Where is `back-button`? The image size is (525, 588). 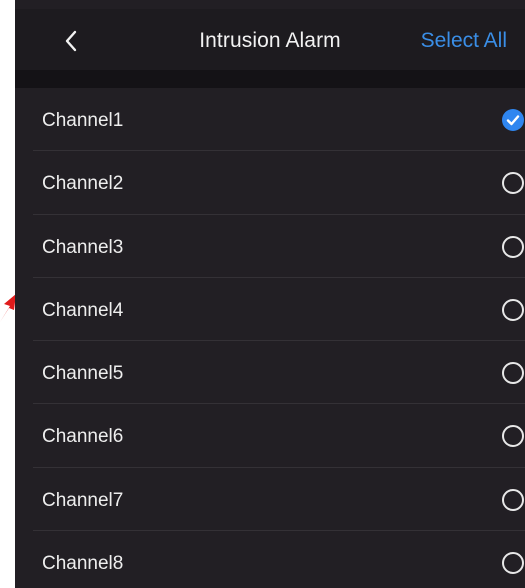 back-button is located at coordinates (71, 41).